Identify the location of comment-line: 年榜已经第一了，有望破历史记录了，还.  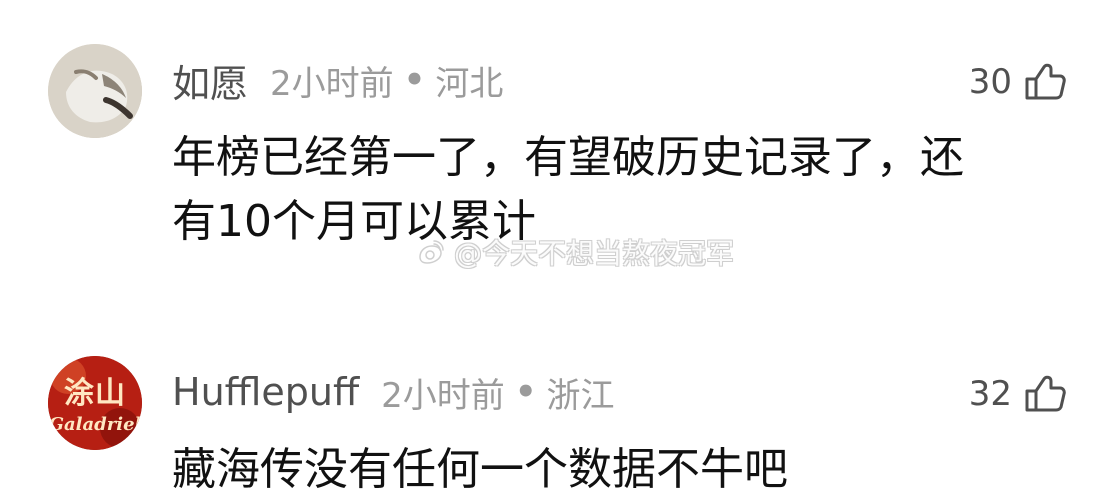
(568, 157).